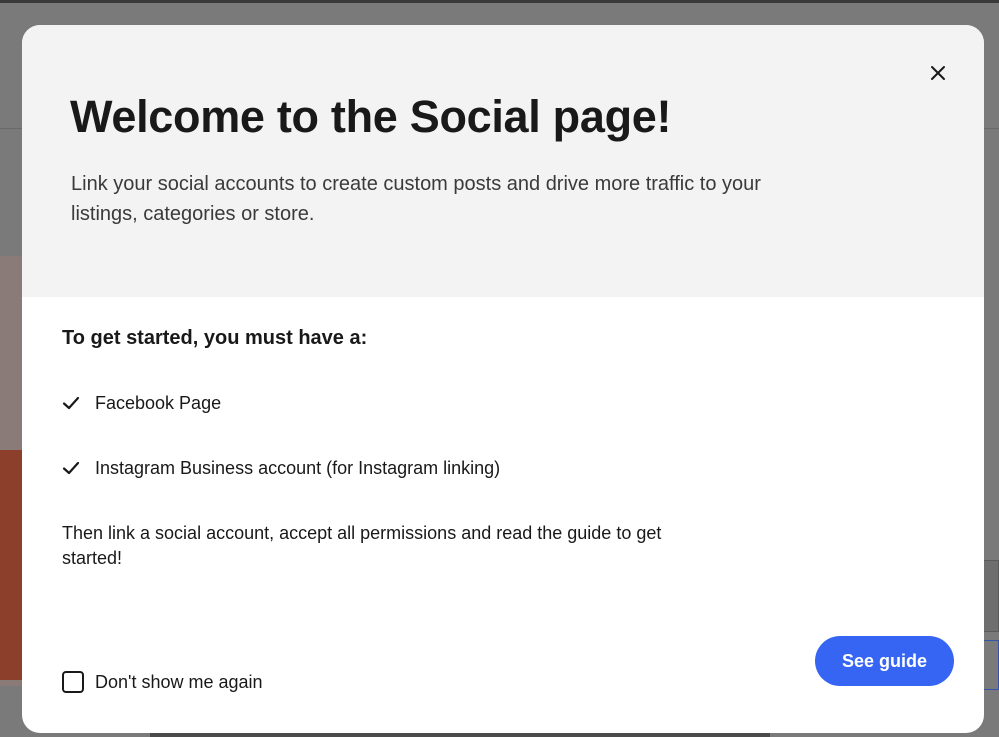 Image resolution: width=999 pixels, height=737 pixels. What do you see at coordinates (179, 681) in the screenshot?
I see `dont-show-again-label: Don't show me again` at bounding box center [179, 681].